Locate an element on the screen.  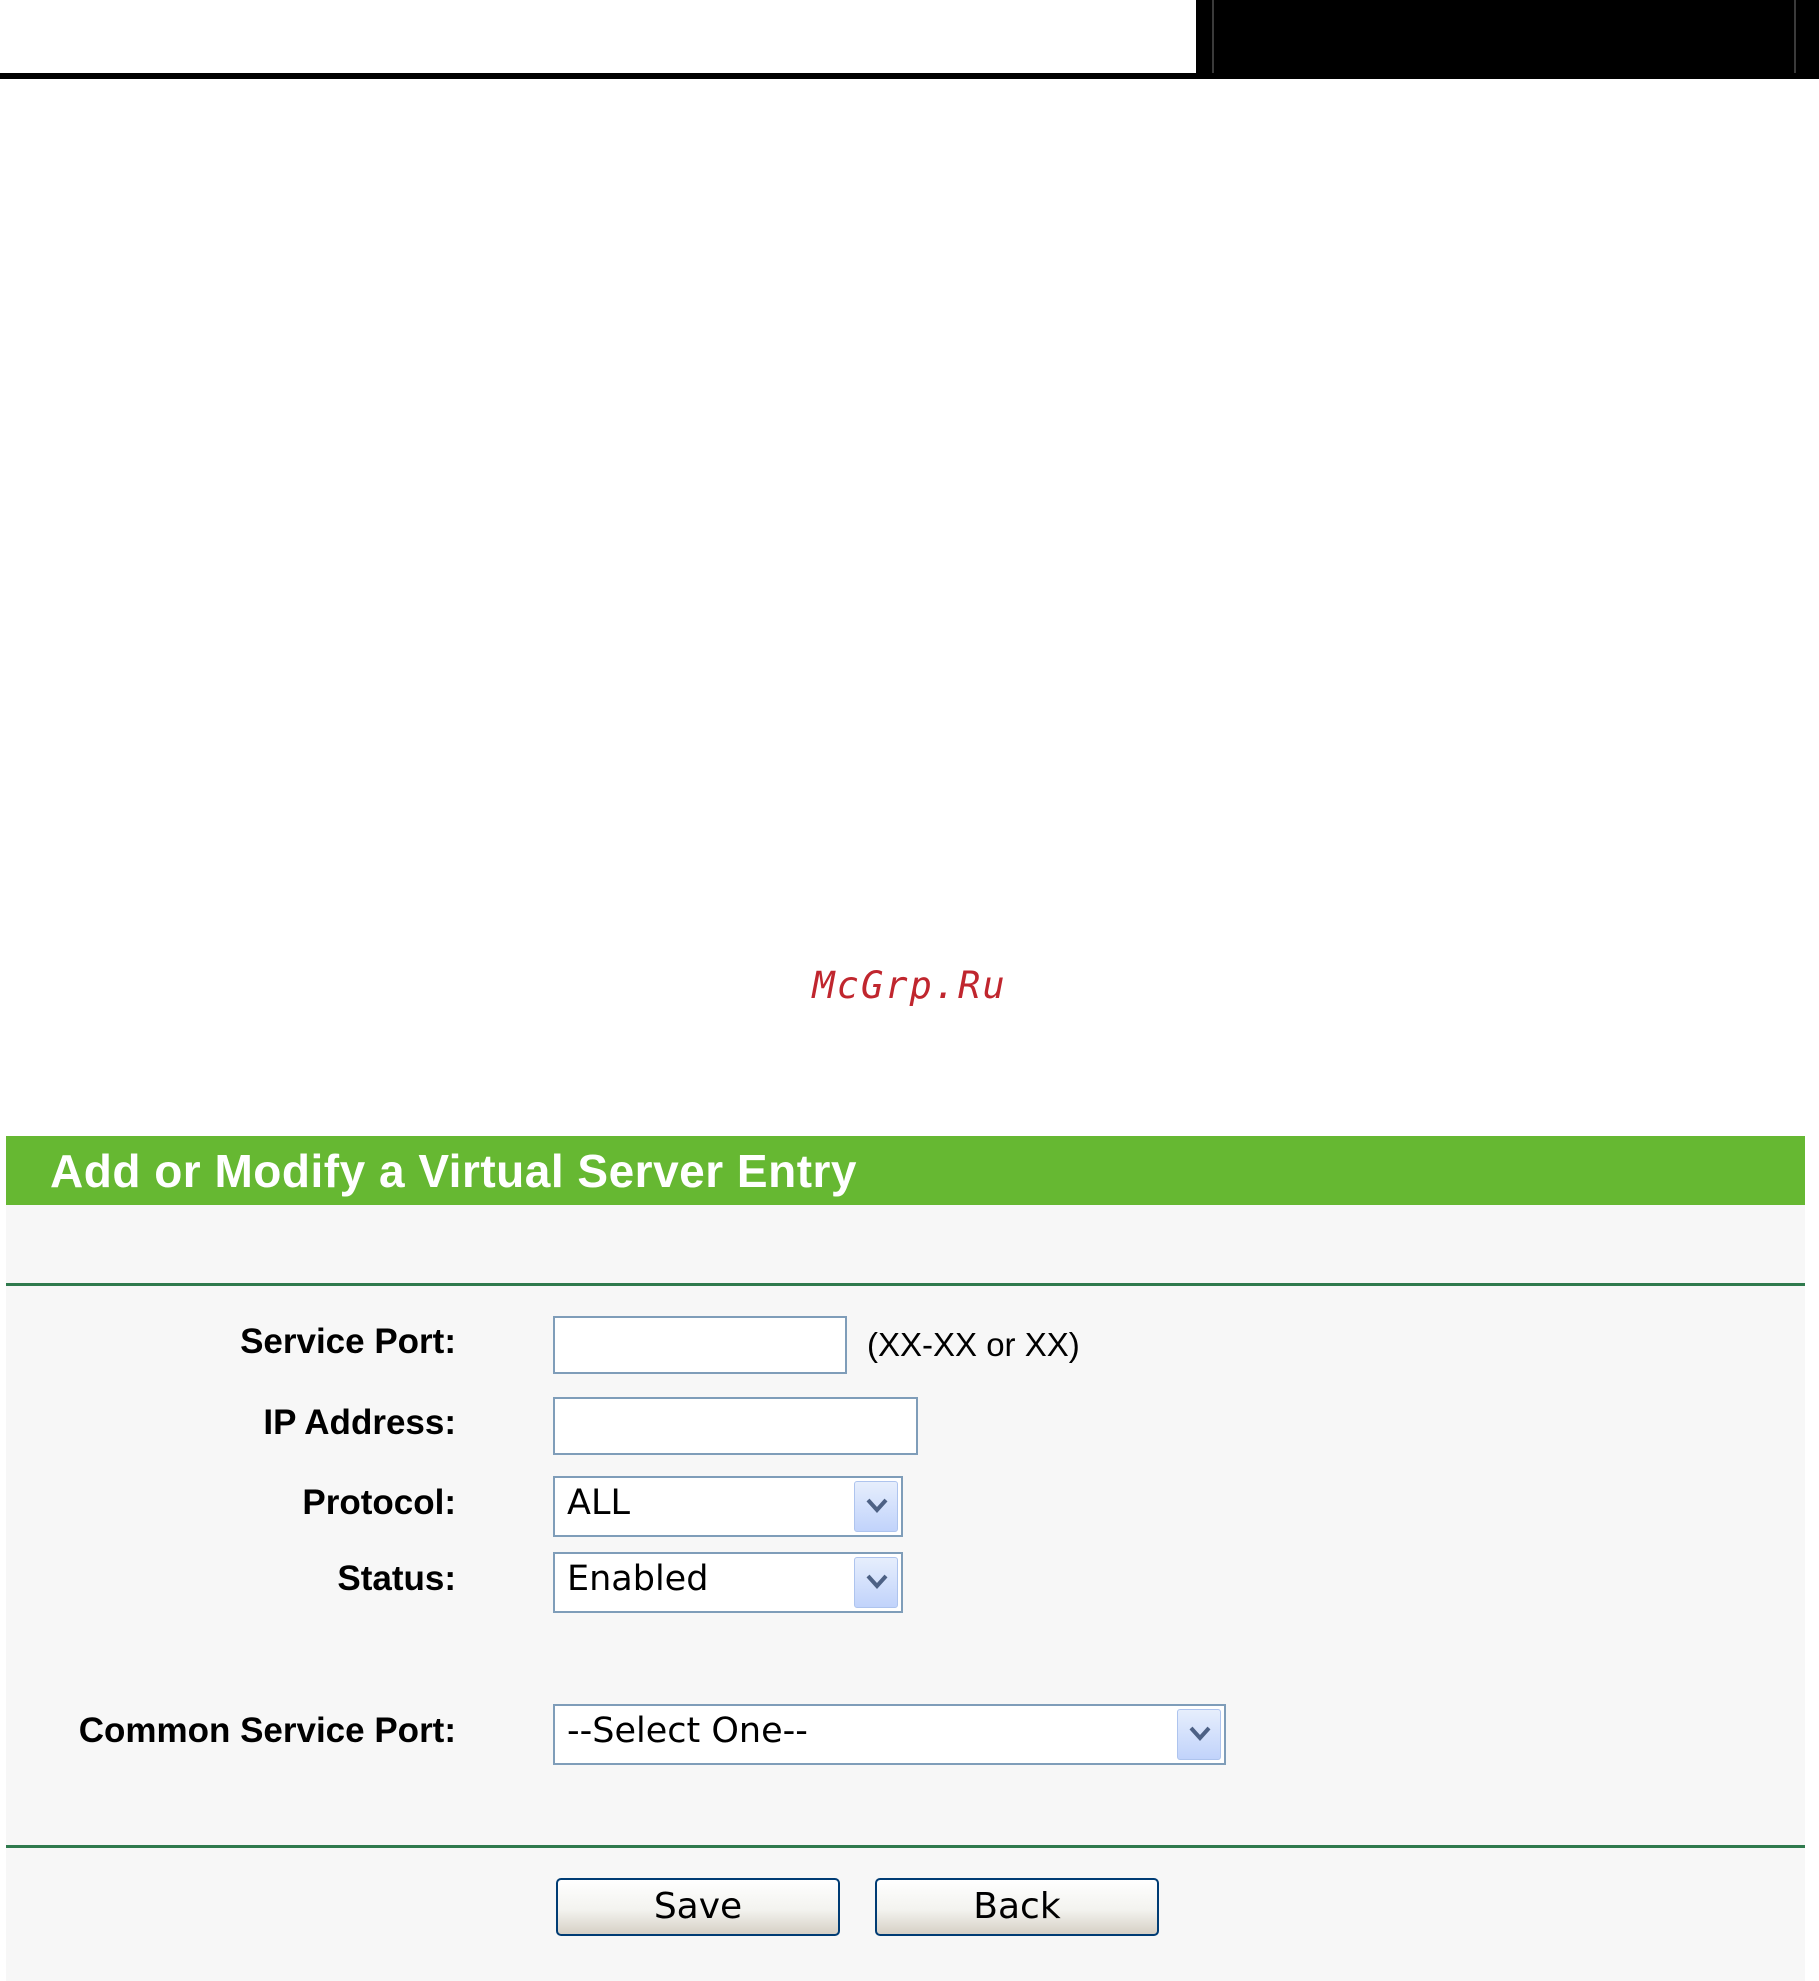
common-service-port-selected-value: --Select One-- is located at coordinates (687, 1731).